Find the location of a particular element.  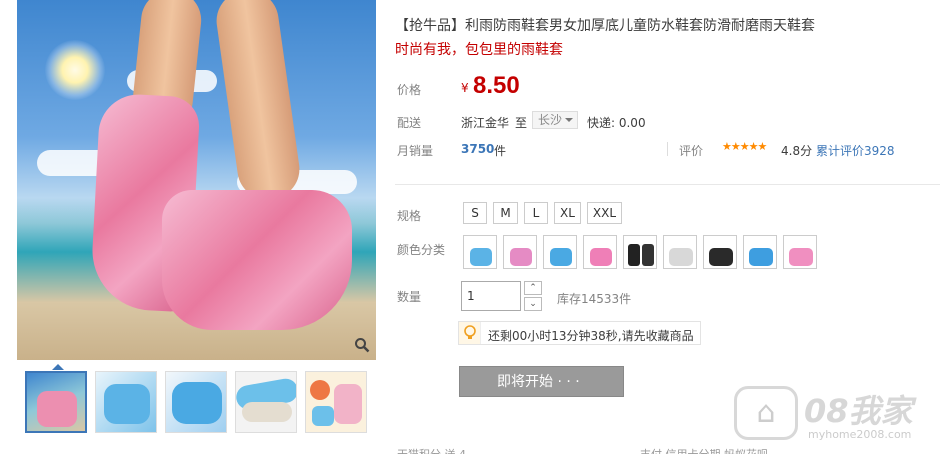

stock-text: 库存14533件 is located at coordinates (594, 299).